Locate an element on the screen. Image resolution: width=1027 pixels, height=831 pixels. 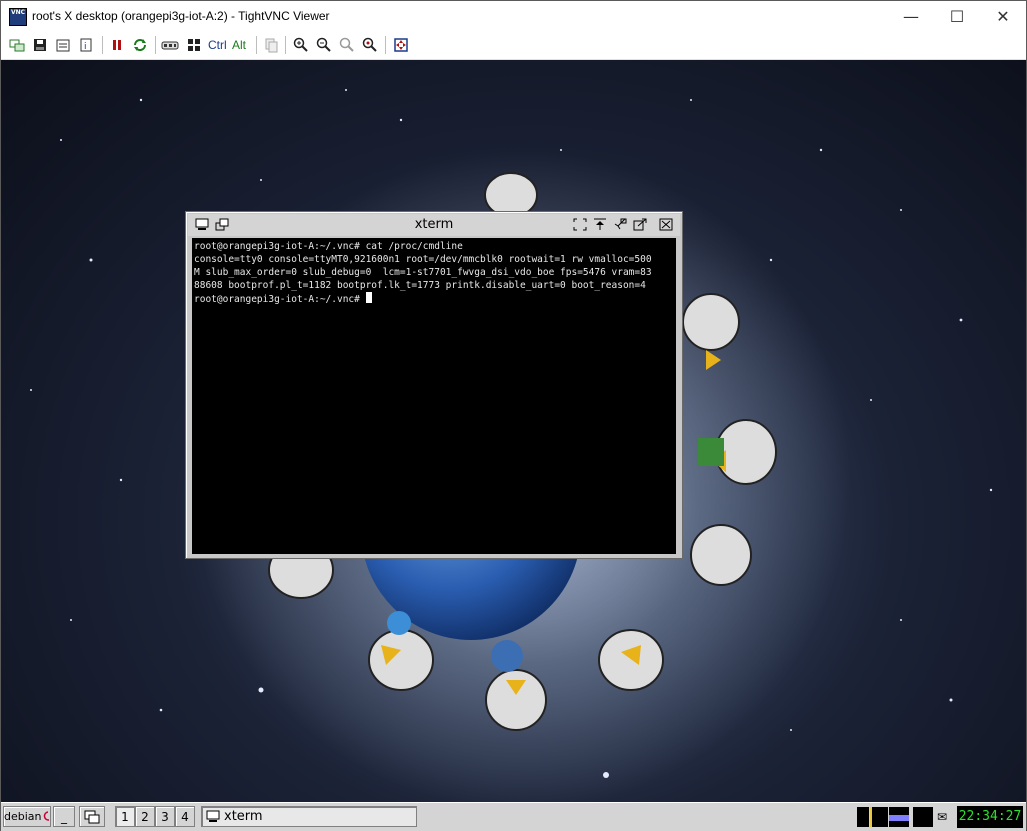
mail-icon: ✉ is located at coordinates (942, 817).